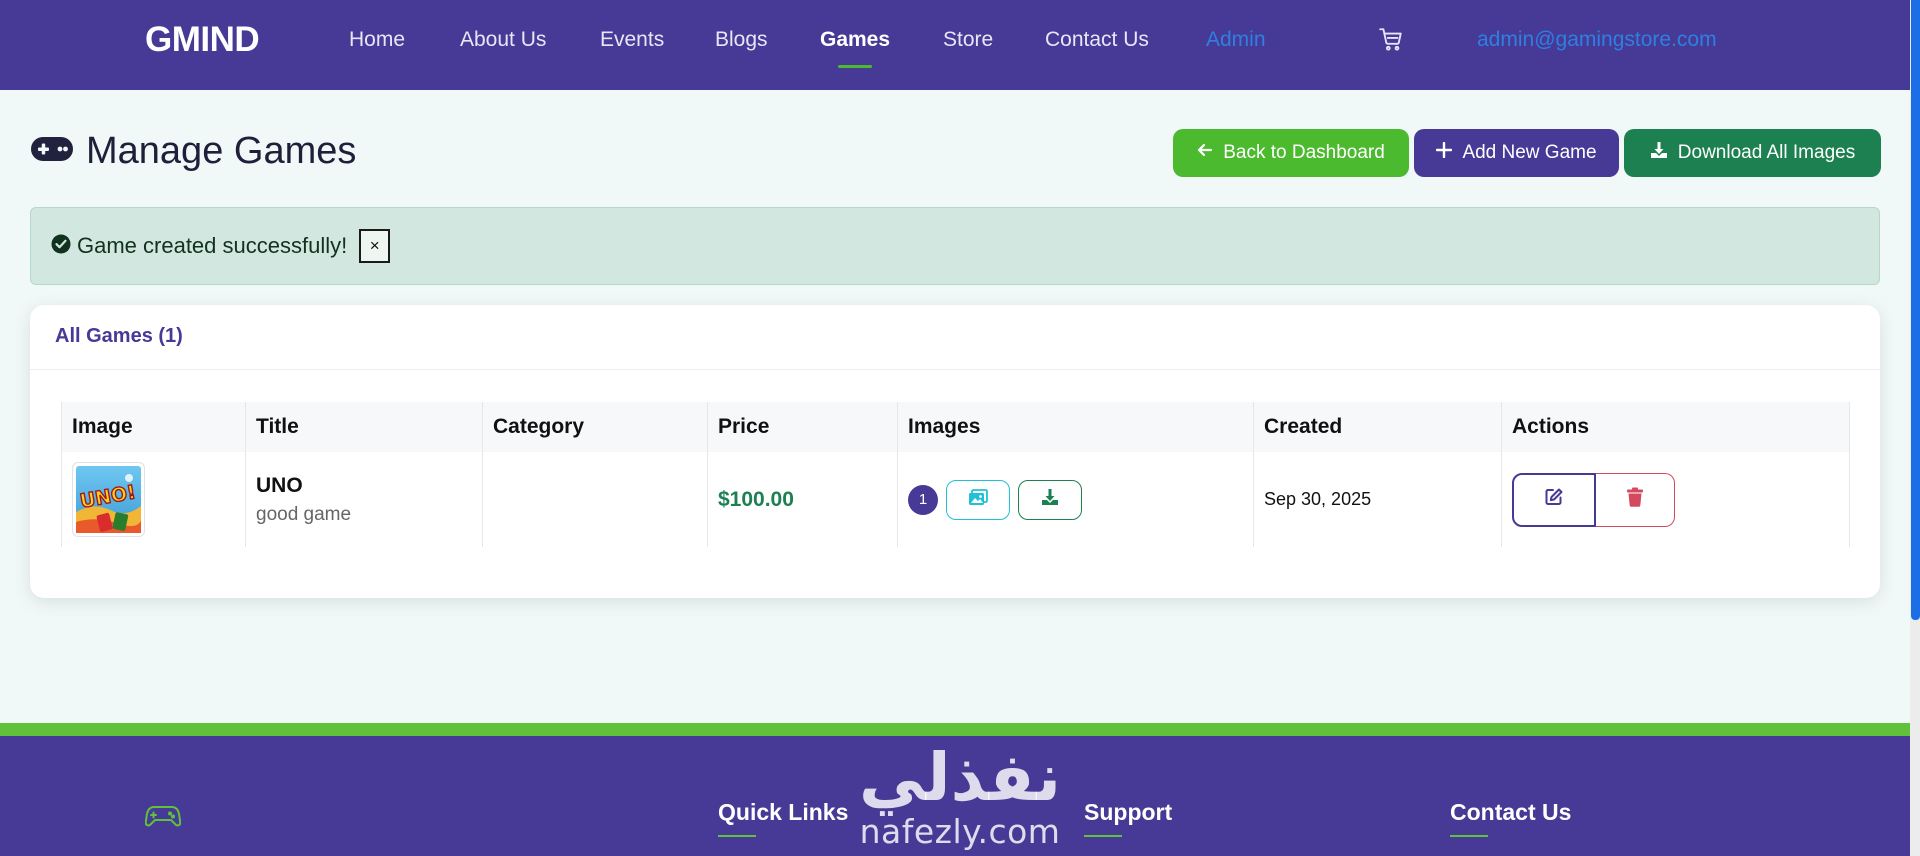 The height and width of the screenshot is (856, 1920). Describe the element at coordinates (923, 499) in the screenshot. I see `image-count-badge: 1` at that location.